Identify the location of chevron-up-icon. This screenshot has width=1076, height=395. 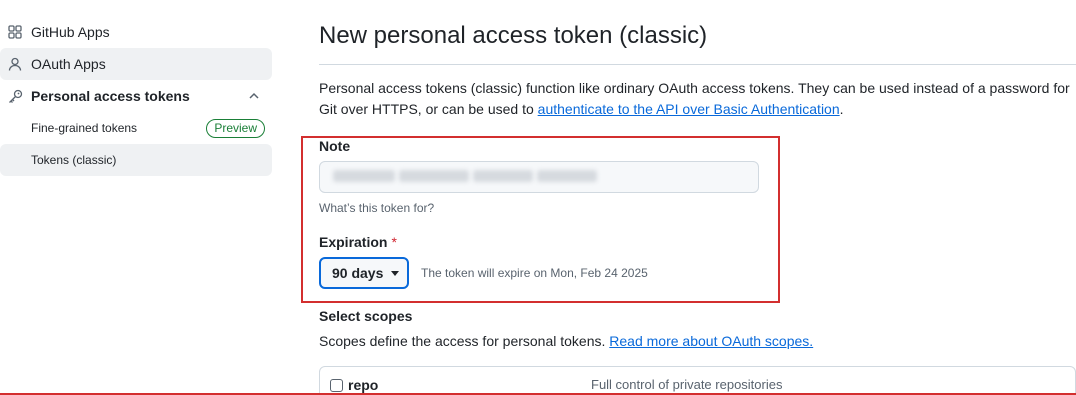
(254, 96).